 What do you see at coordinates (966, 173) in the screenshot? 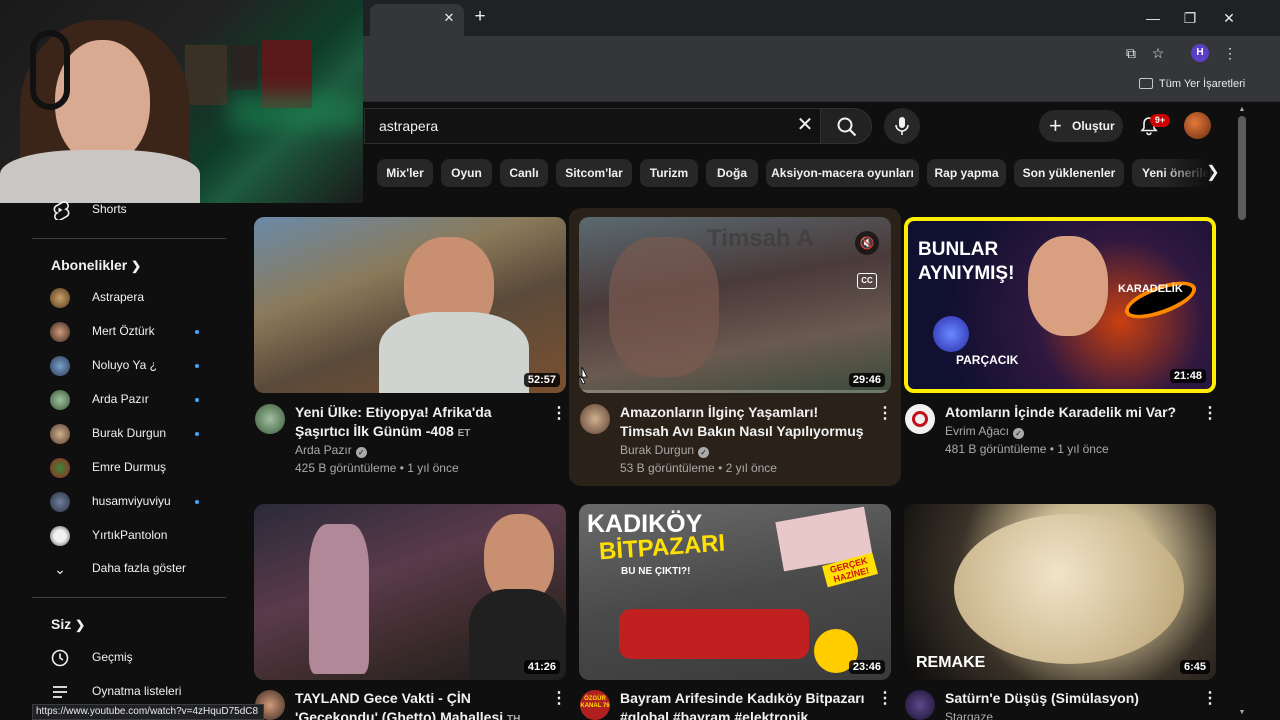
I see `chip-rap: Rap yapma` at bounding box center [966, 173].